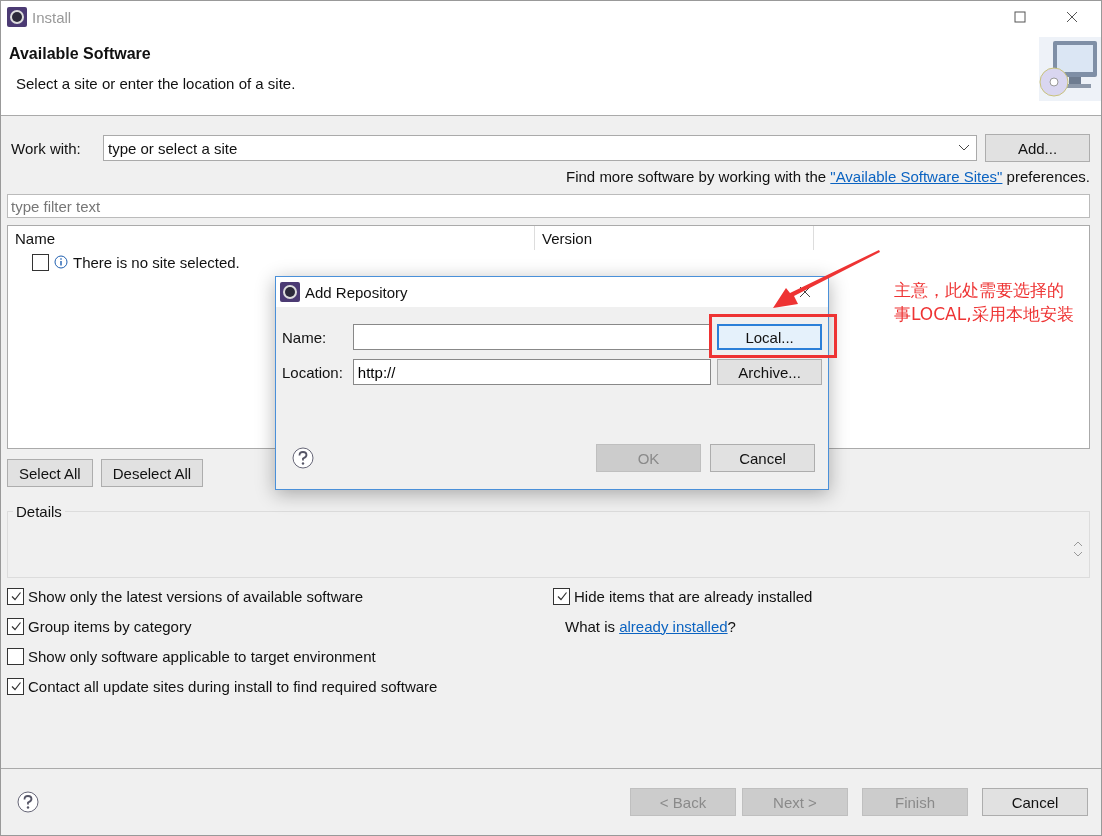 This screenshot has height=836, width=1102. What do you see at coordinates (532, 337) in the screenshot?
I see `input-field` at bounding box center [532, 337].